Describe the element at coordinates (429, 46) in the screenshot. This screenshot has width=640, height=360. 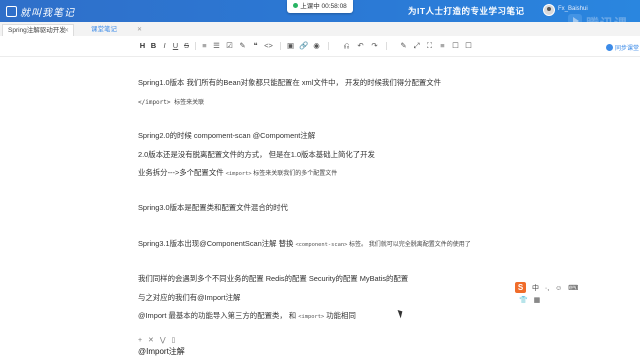
I see `fullscreen-button: ⛶` at that location.